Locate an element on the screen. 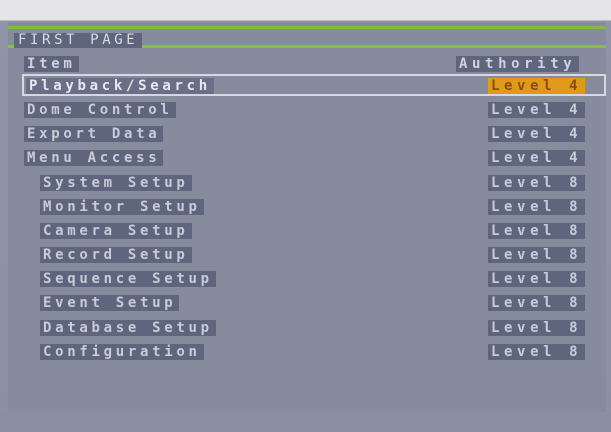 This screenshot has height=432, width=611. item-label: Playback/Search is located at coordinates (120, 86).